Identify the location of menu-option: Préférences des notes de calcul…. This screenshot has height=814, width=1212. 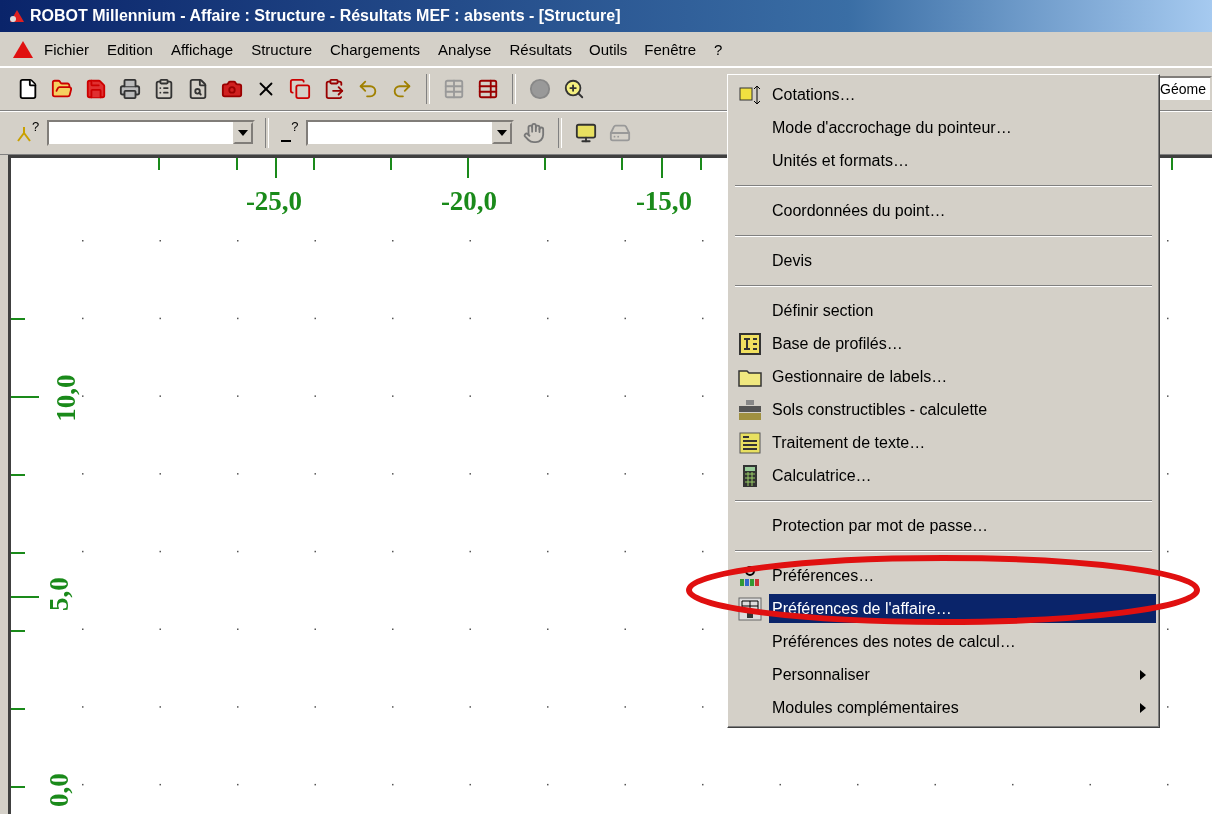
(962, 641).